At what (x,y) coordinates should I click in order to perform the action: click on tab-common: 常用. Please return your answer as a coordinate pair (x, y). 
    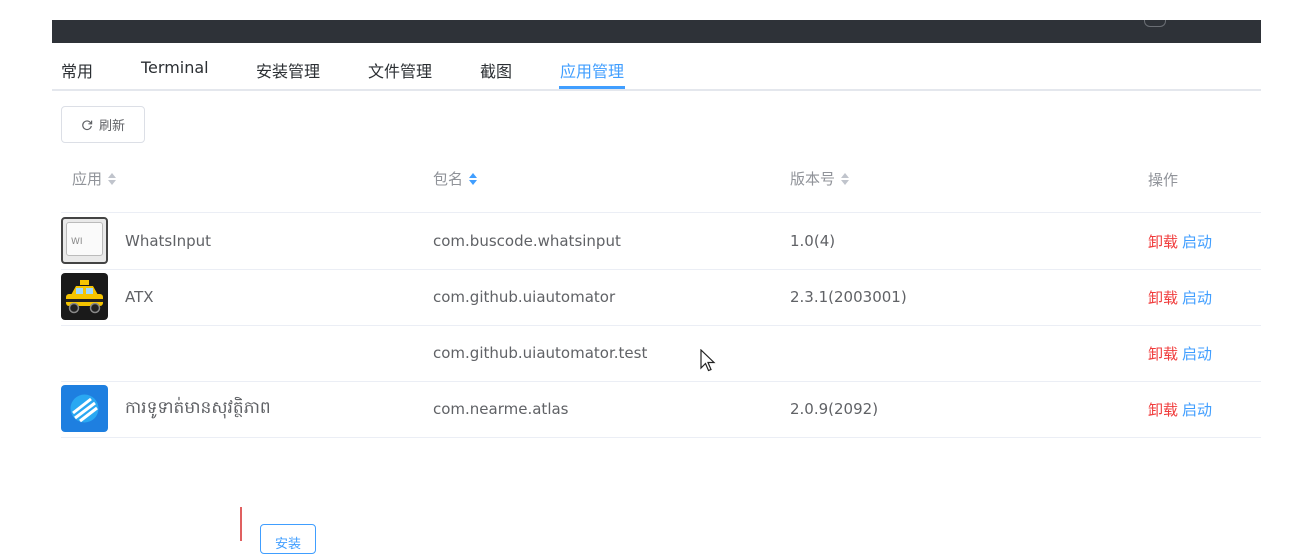
    Looking at the image, I should click on (77, 70).